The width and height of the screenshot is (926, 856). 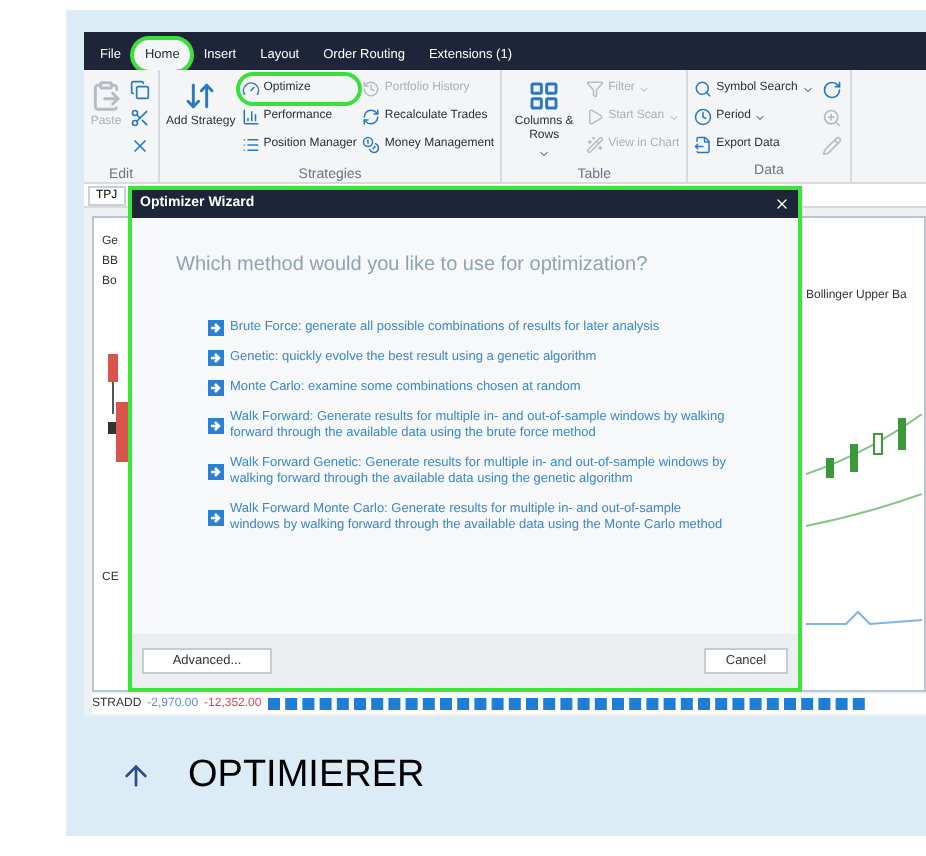 I want to click on clock-icon, so click(x=703, y=117).